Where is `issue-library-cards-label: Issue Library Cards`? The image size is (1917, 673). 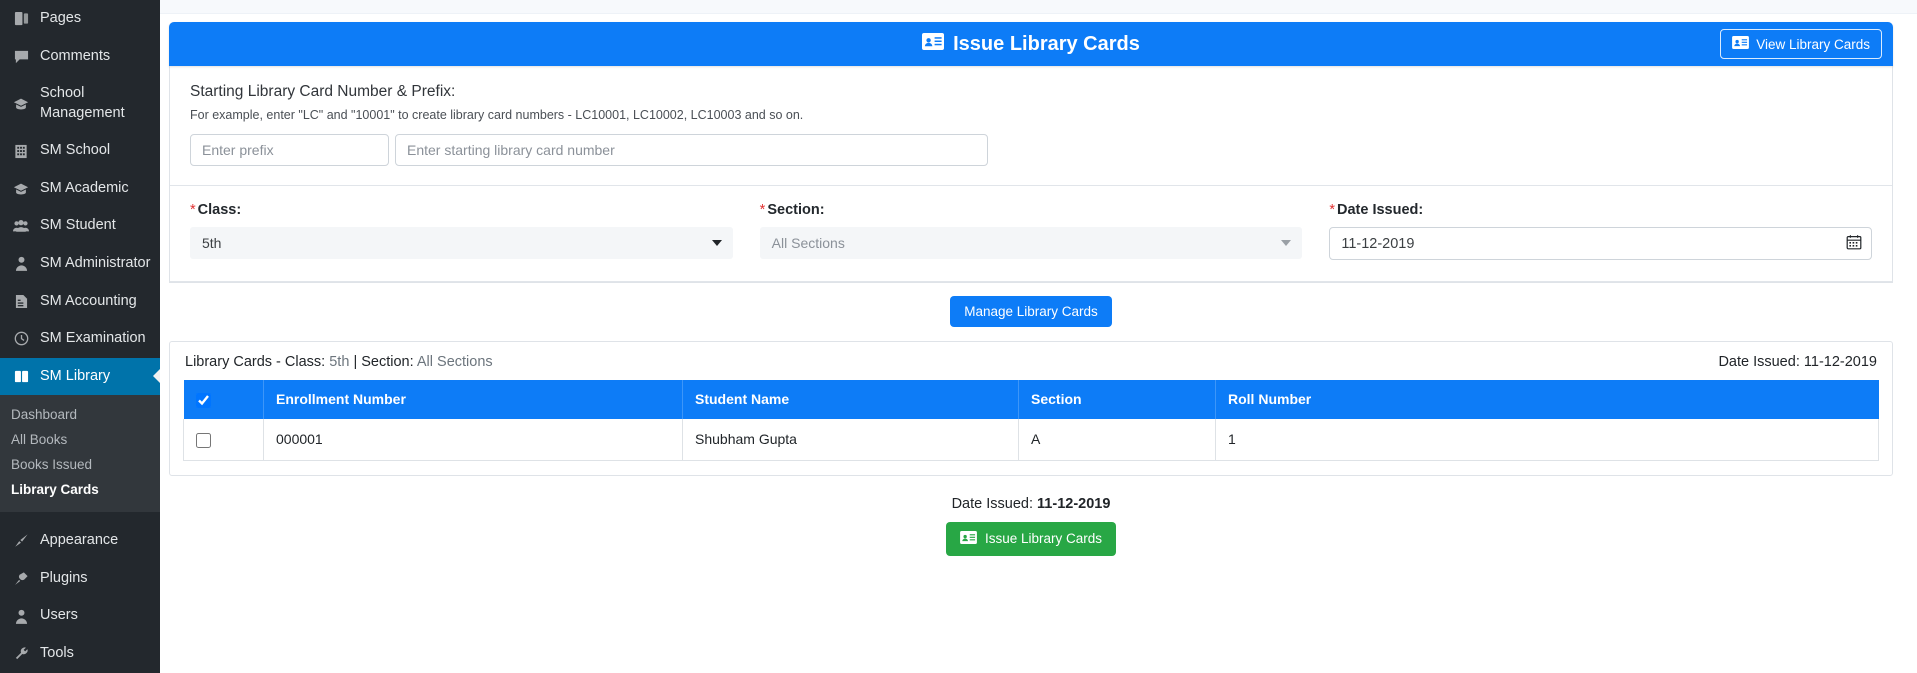 issue-library-cards-label: Issue Library Cards is located at coordinates (1043, 539).